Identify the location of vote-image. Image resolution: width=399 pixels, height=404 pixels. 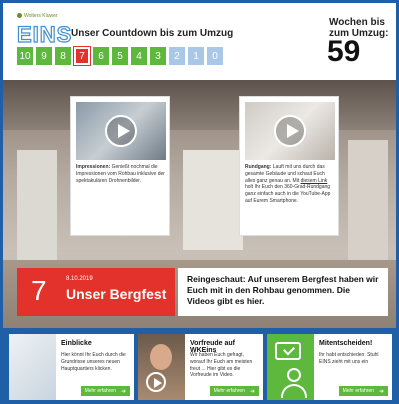
(290, 367).